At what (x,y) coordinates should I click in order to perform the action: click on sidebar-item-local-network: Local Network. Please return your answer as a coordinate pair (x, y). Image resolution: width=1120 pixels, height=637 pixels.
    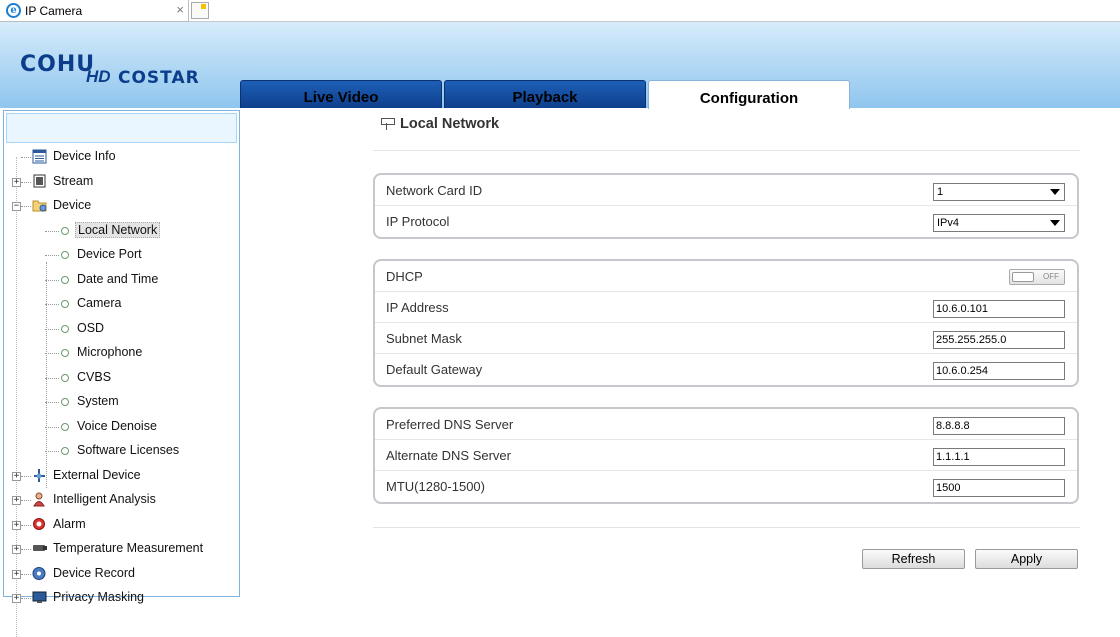
    Looking at the image, I should click on (121, 231).